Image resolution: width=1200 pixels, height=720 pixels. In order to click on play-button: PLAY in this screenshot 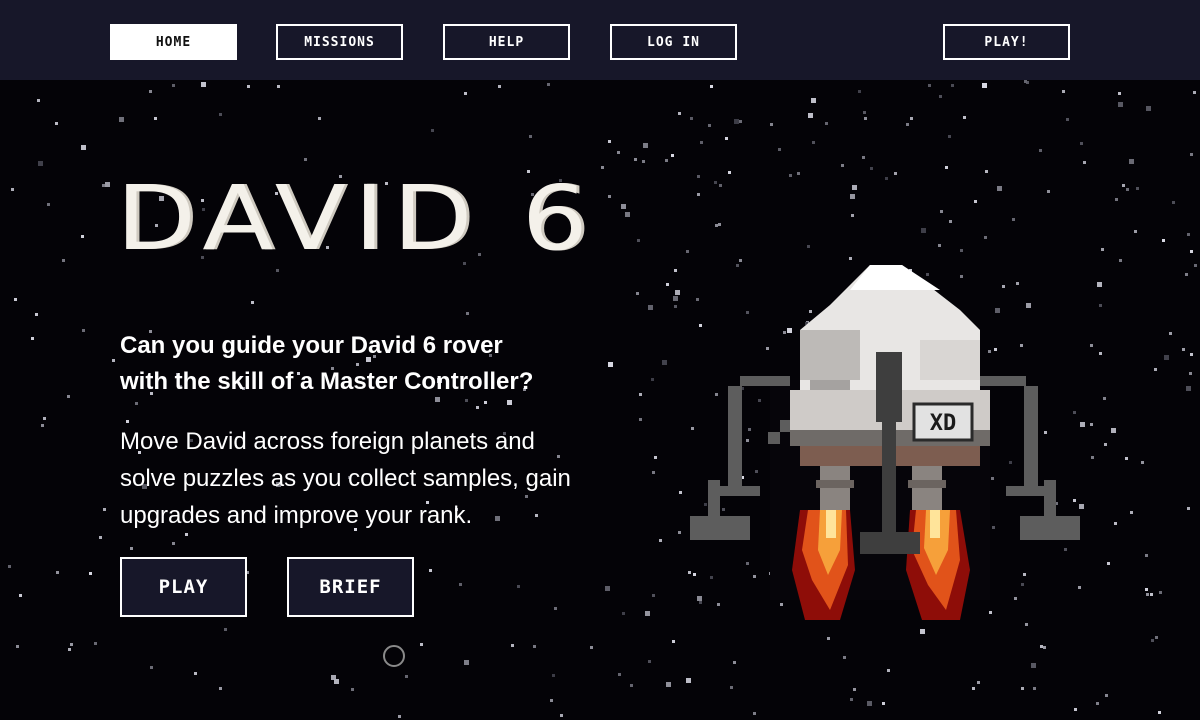, I will do `click(183, 587)`.